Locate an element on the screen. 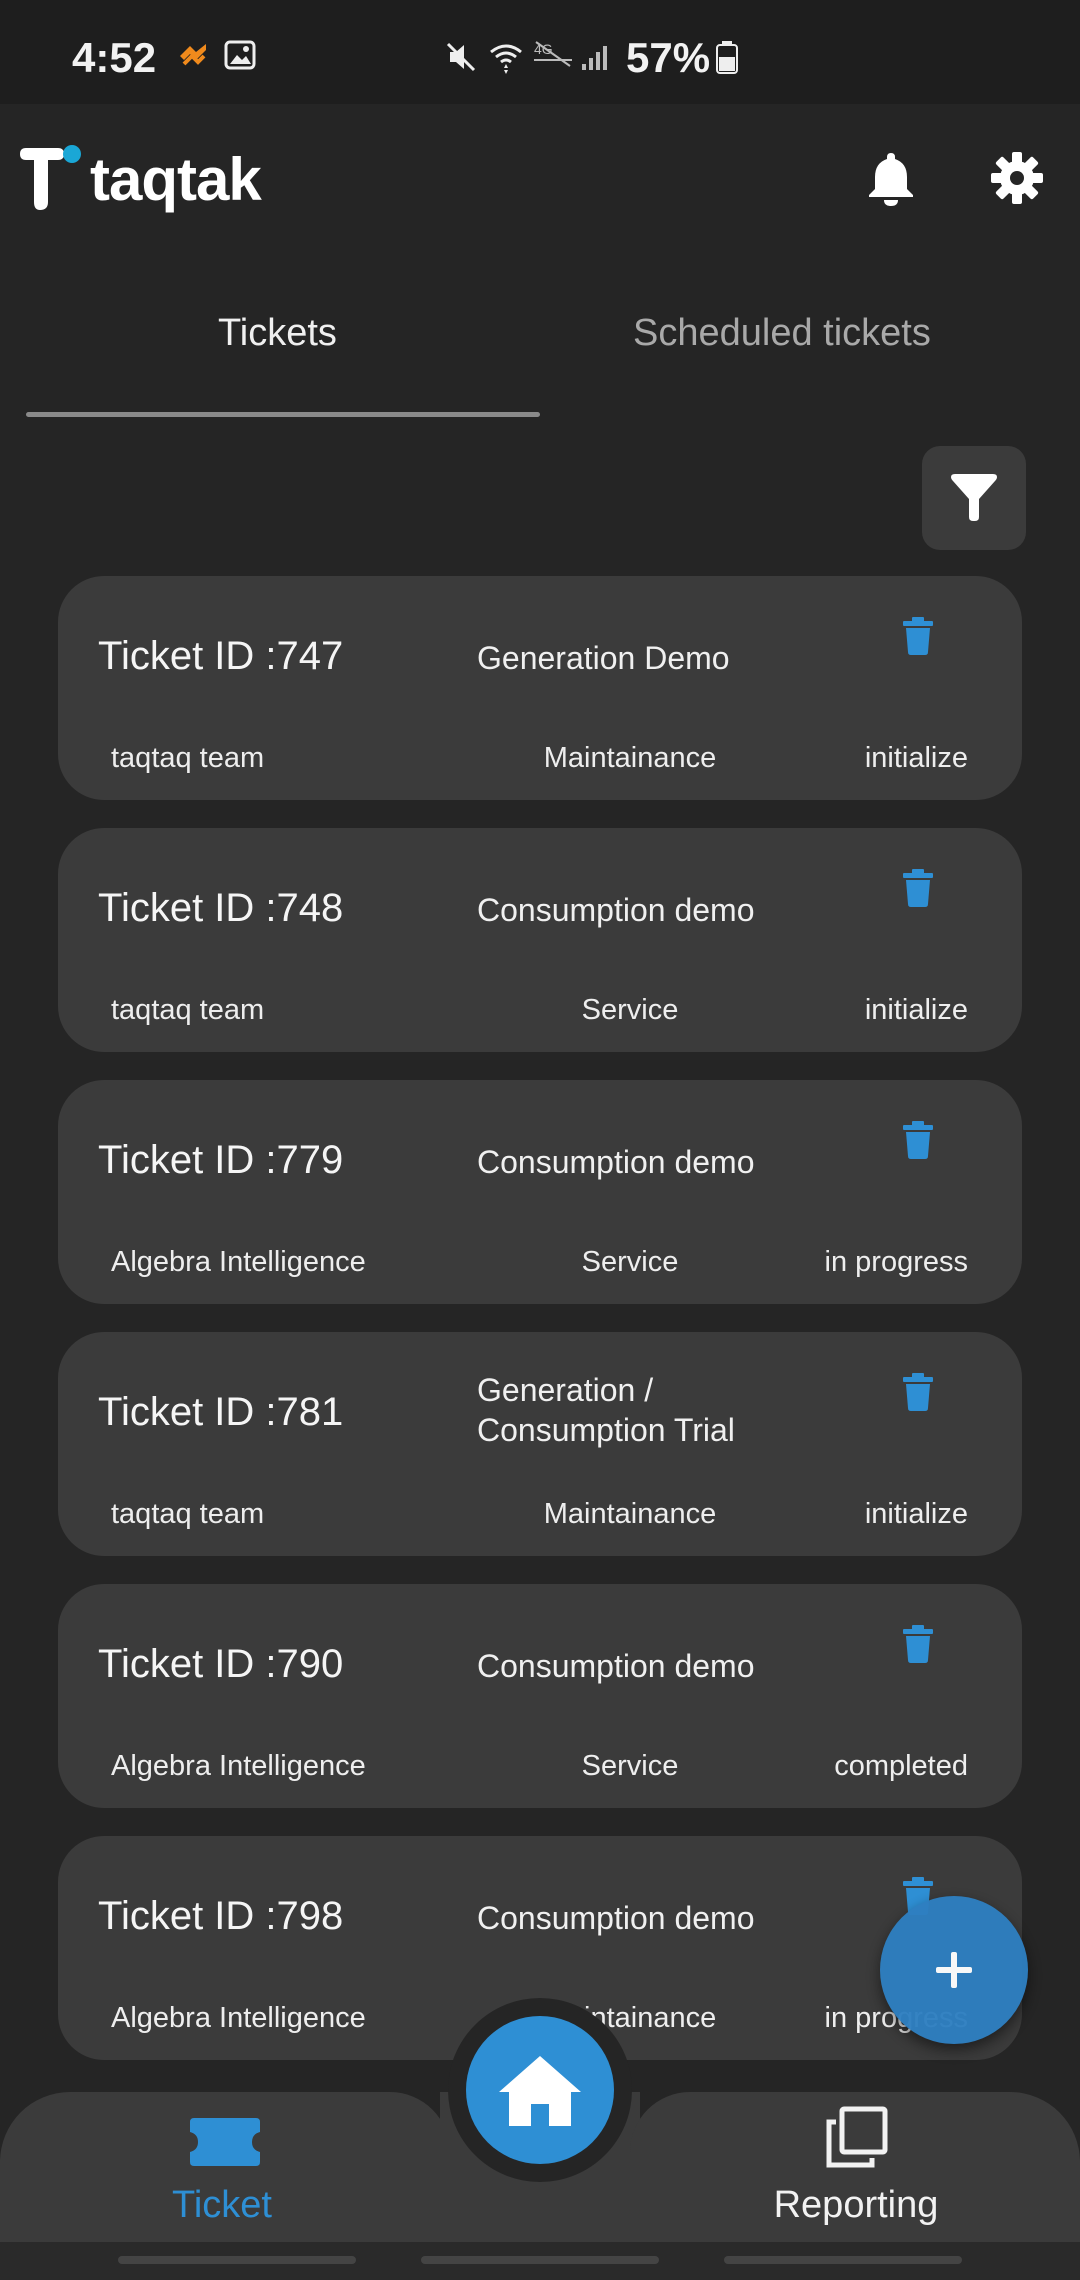 The width and height of the screenshot is (1080, 2280). ticket-tabs: Tickets Scheduled tickets is located at coordinates (540, 355).